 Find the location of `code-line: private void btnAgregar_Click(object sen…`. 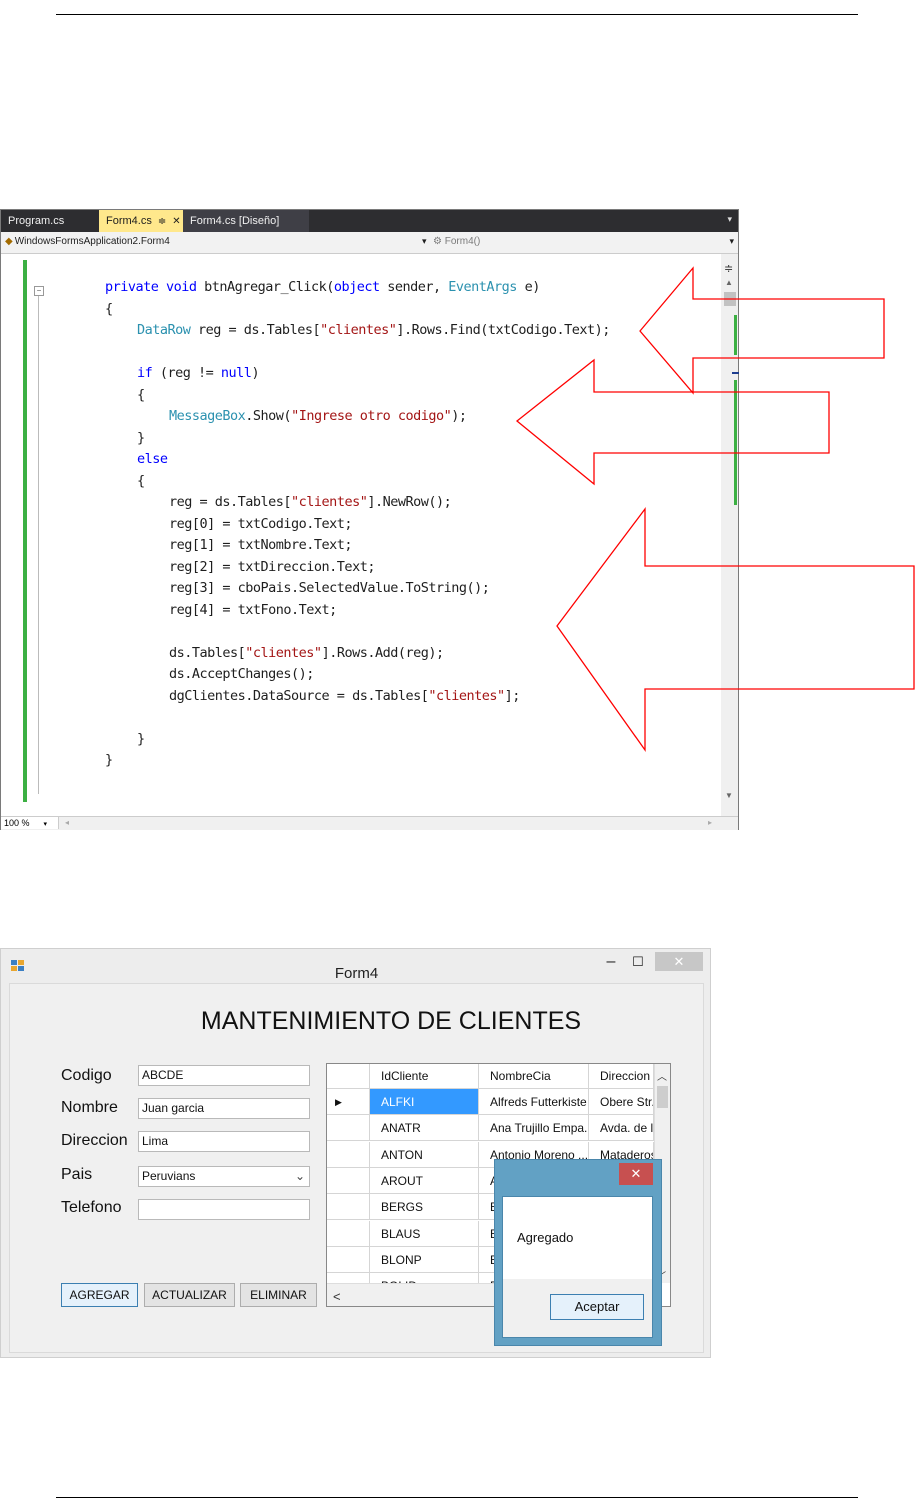

code-line: private void btnAgregar_Click(object sen… is located at coordinates (322, 287).